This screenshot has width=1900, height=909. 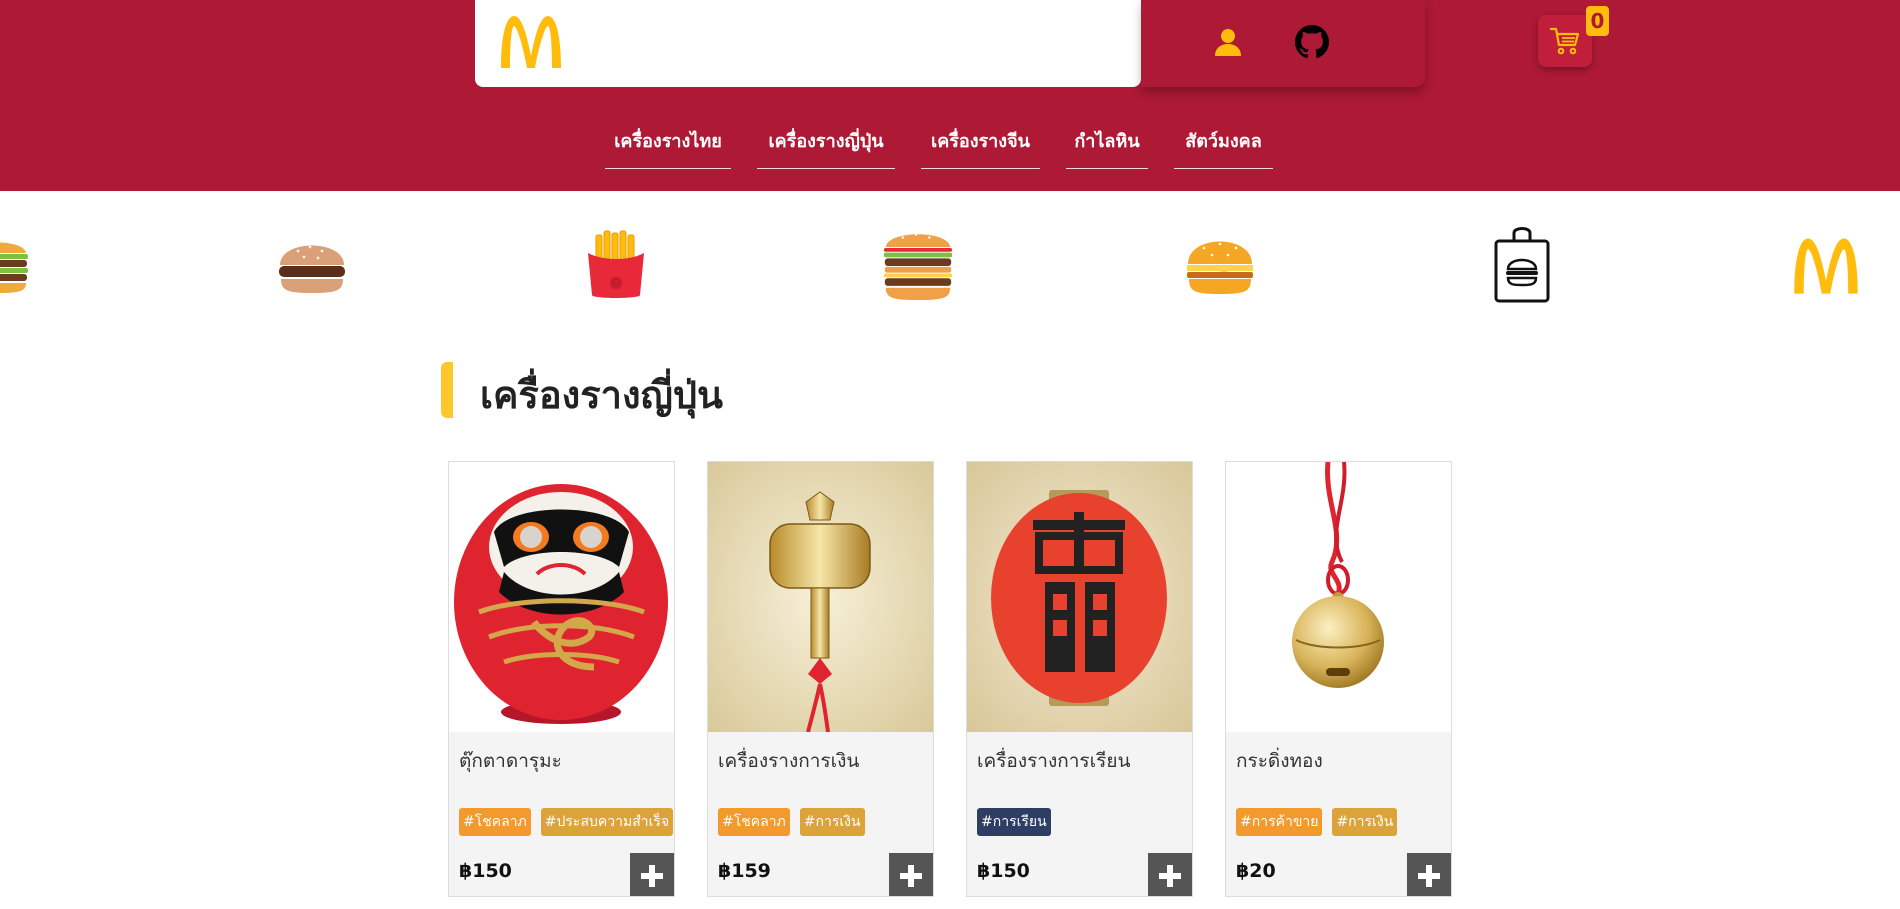 I want to click on product-tags: #โชคลาภ #ประสบความสำเร็จ, so click(x=566, y=822).